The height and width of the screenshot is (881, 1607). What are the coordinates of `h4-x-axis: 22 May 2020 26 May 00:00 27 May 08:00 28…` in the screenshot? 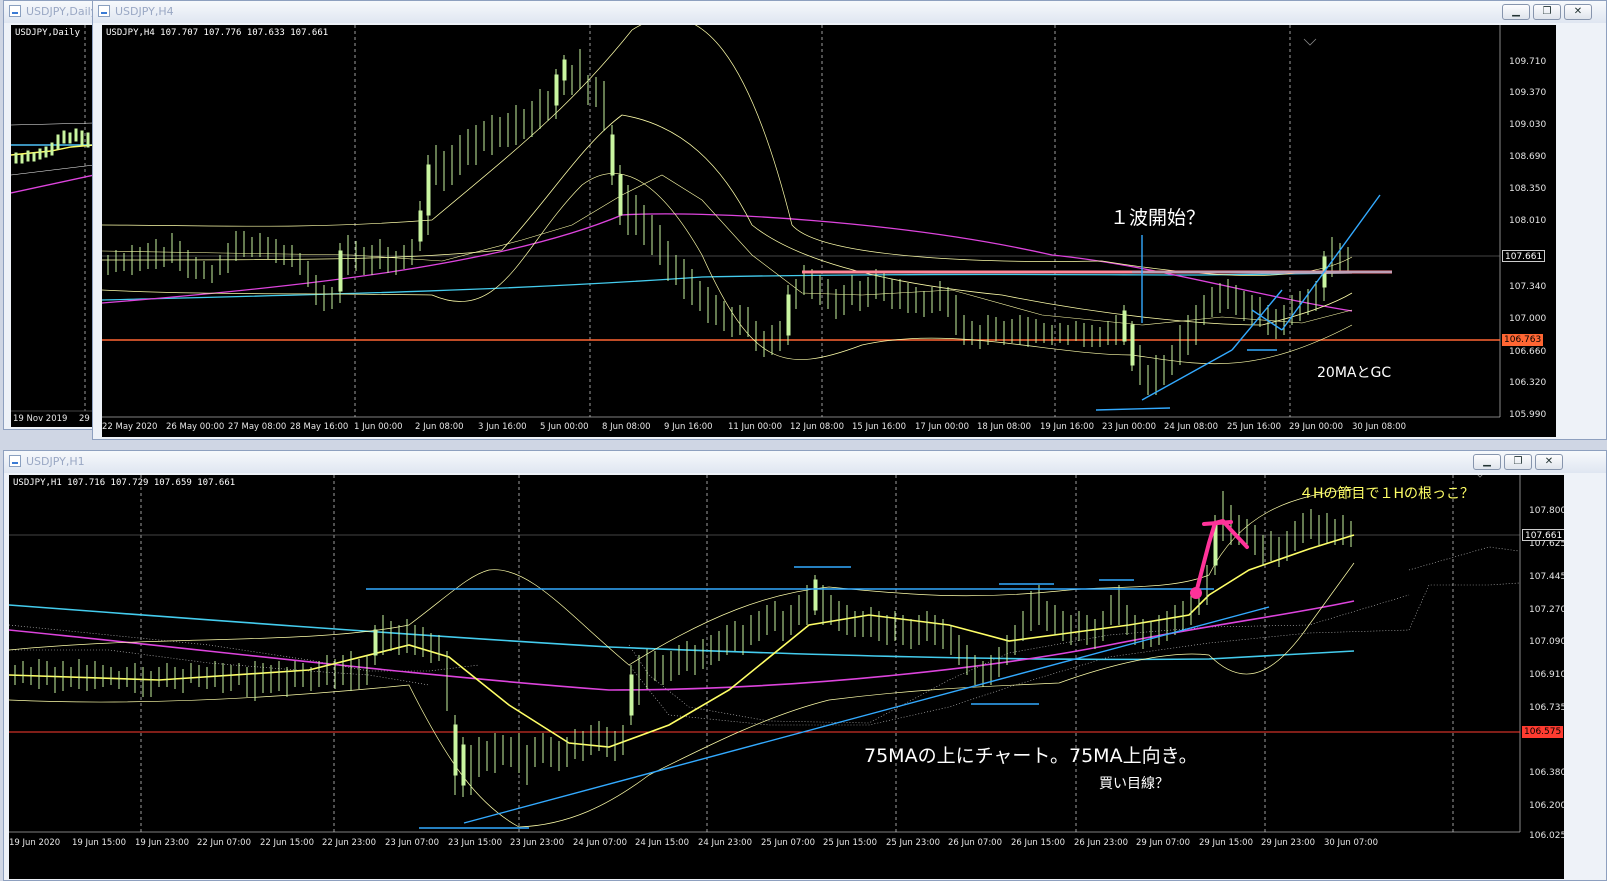 It's located at (754, 427).